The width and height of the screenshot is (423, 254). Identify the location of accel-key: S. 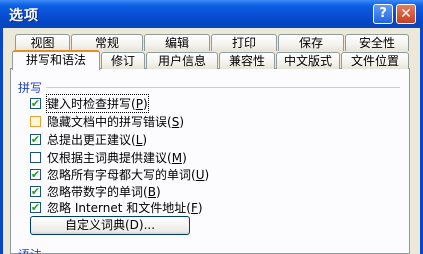
(175, 121).